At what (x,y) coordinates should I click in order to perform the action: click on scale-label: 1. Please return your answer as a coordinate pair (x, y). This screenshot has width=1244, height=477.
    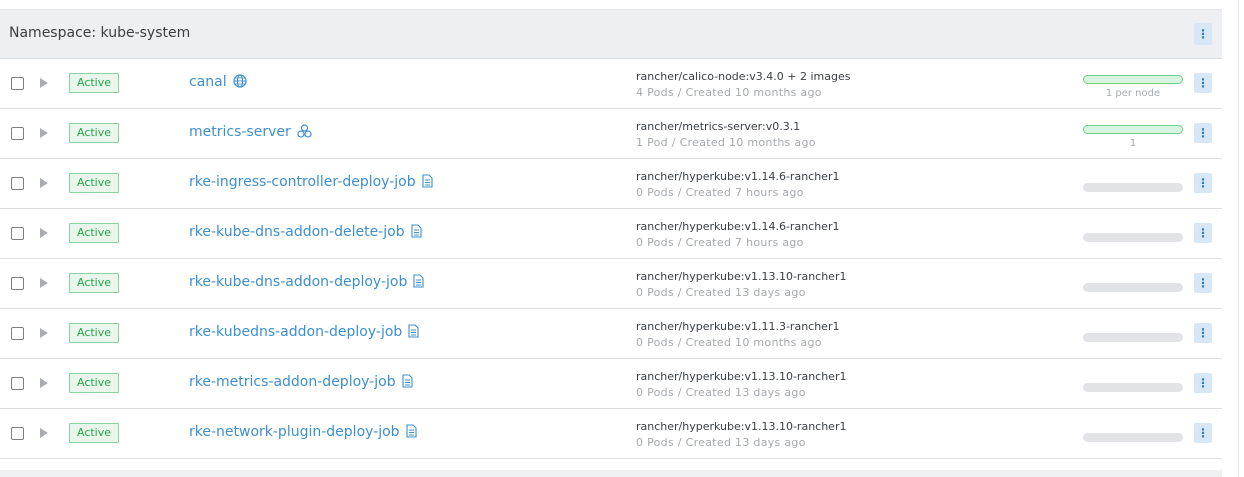
    Looking at the image, I should click on (1133, 143).